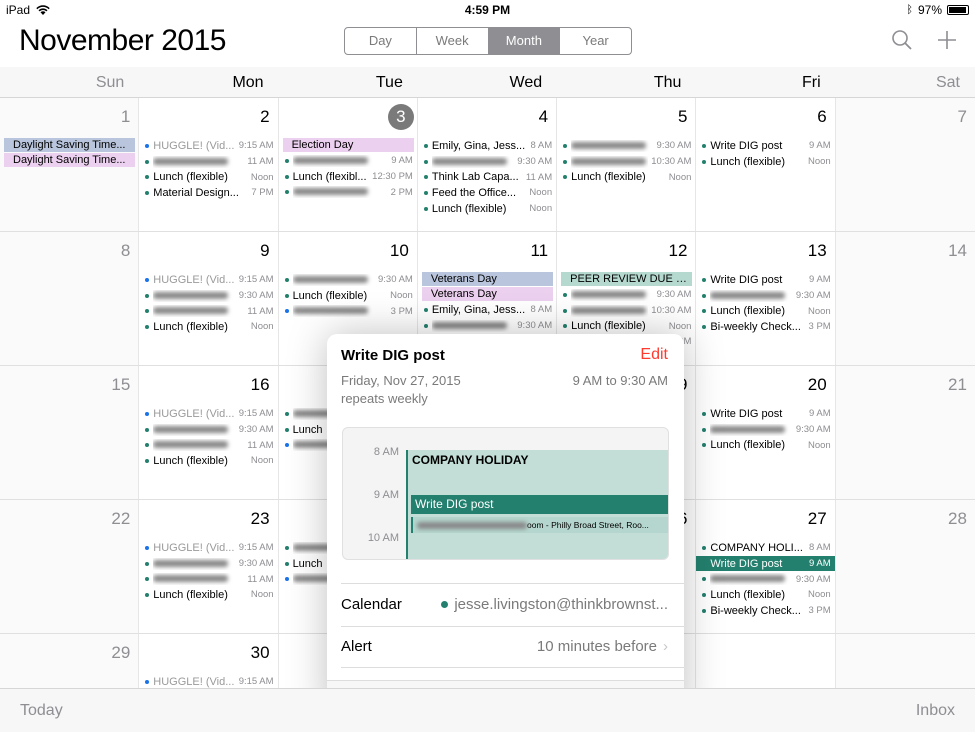 This screenshot has height=732, width=975. Describe the element at coordinates (41, 711) in the screenshot. I see `today-button: Today` at that location.